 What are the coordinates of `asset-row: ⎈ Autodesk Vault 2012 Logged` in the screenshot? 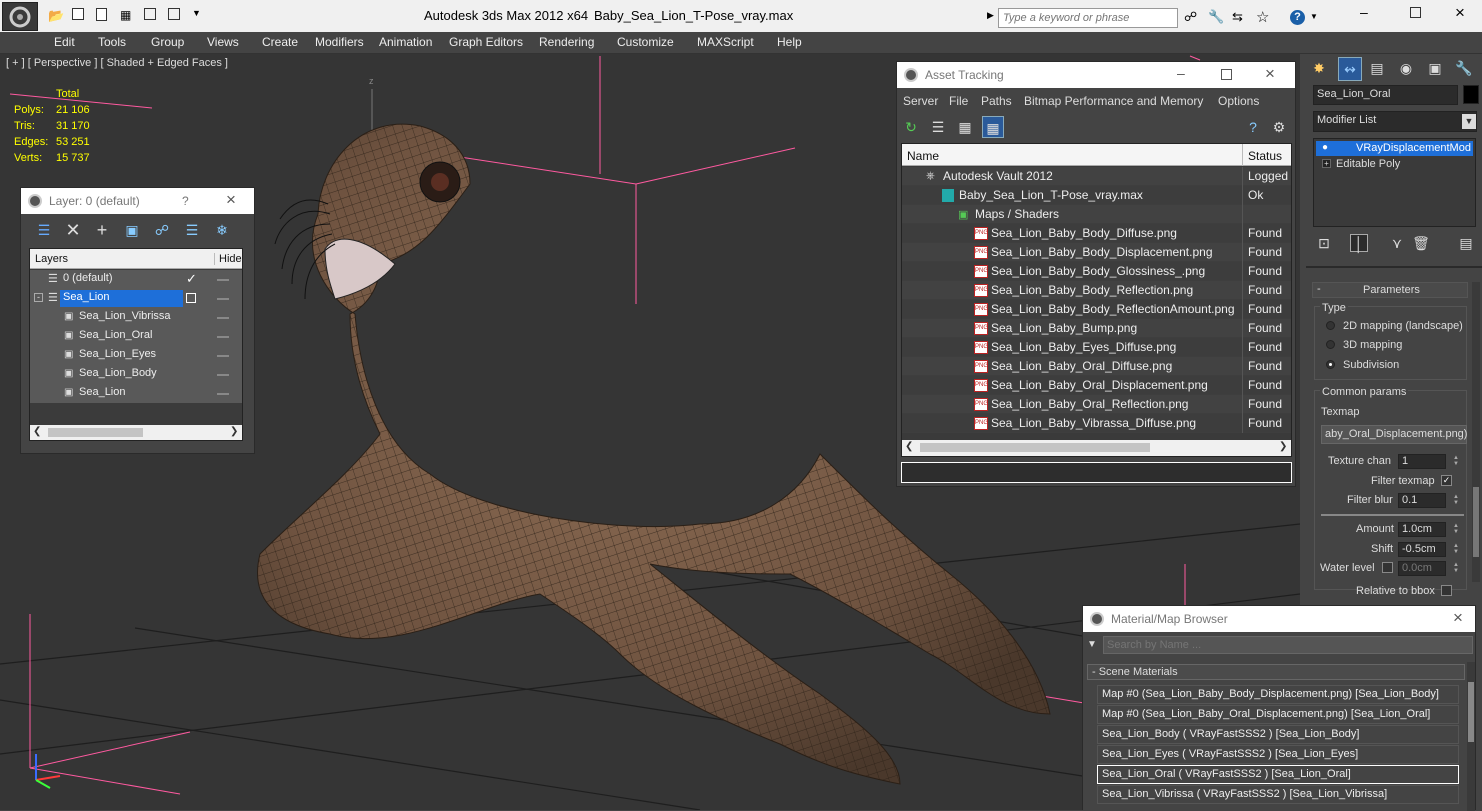 It's located at (1096, 176).